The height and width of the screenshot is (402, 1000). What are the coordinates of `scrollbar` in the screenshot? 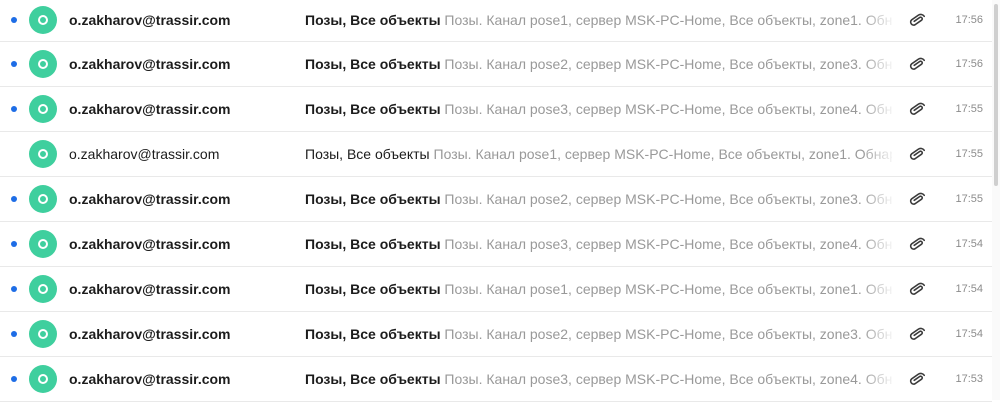 It's located at (996, 200).